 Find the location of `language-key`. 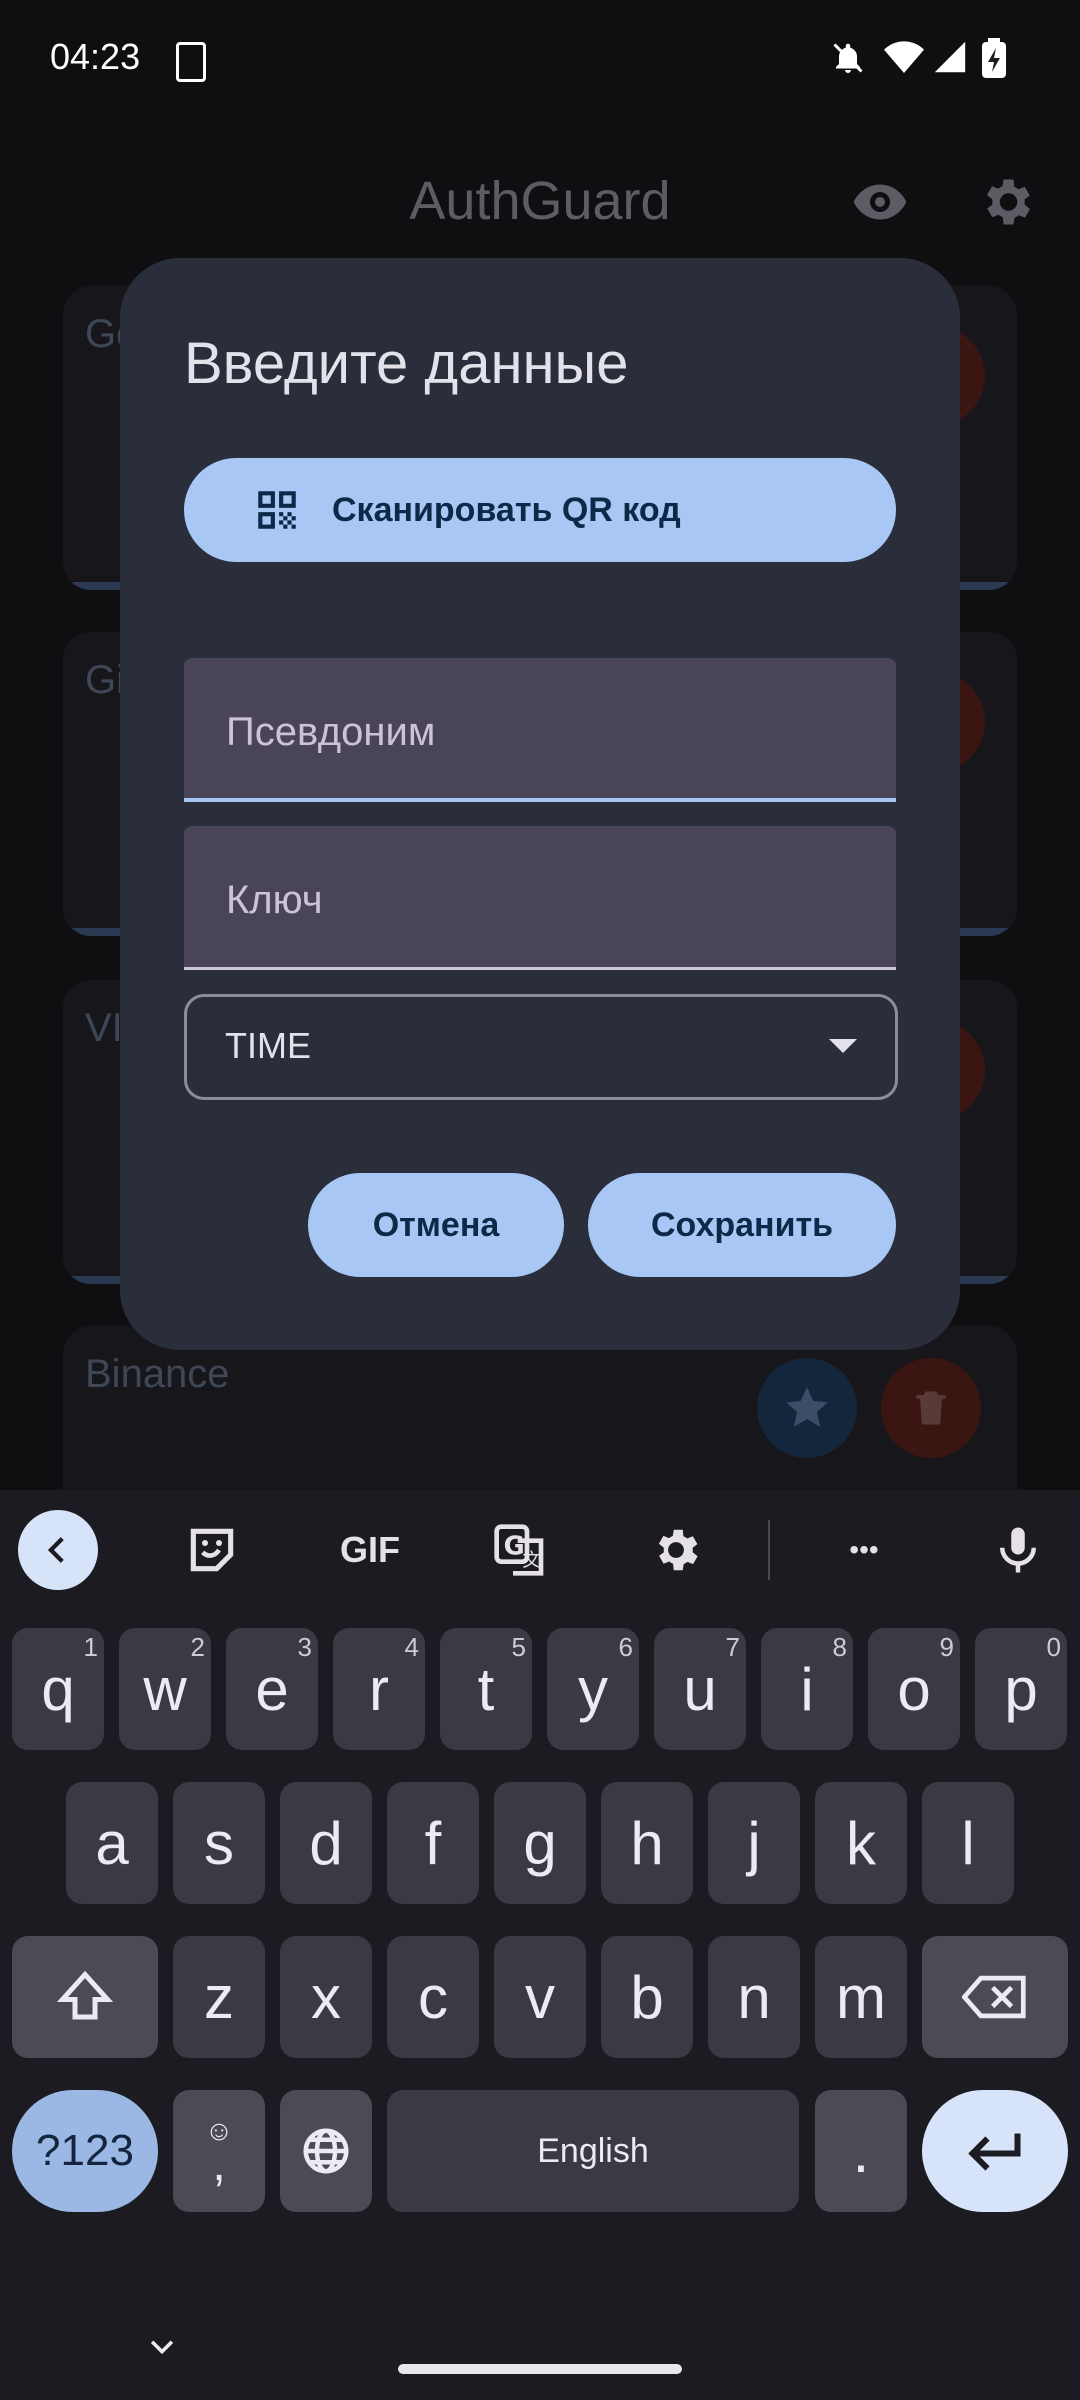

language-key is located at coordinates (326, 2151).